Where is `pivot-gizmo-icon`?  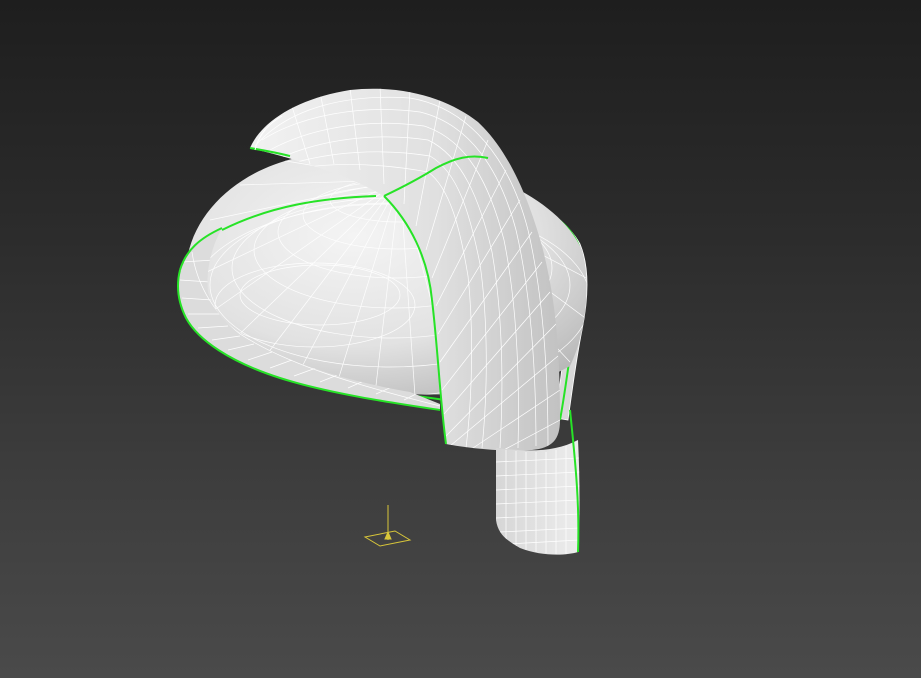 pivot-gizmo-icon is located at coordinates (387, 526).